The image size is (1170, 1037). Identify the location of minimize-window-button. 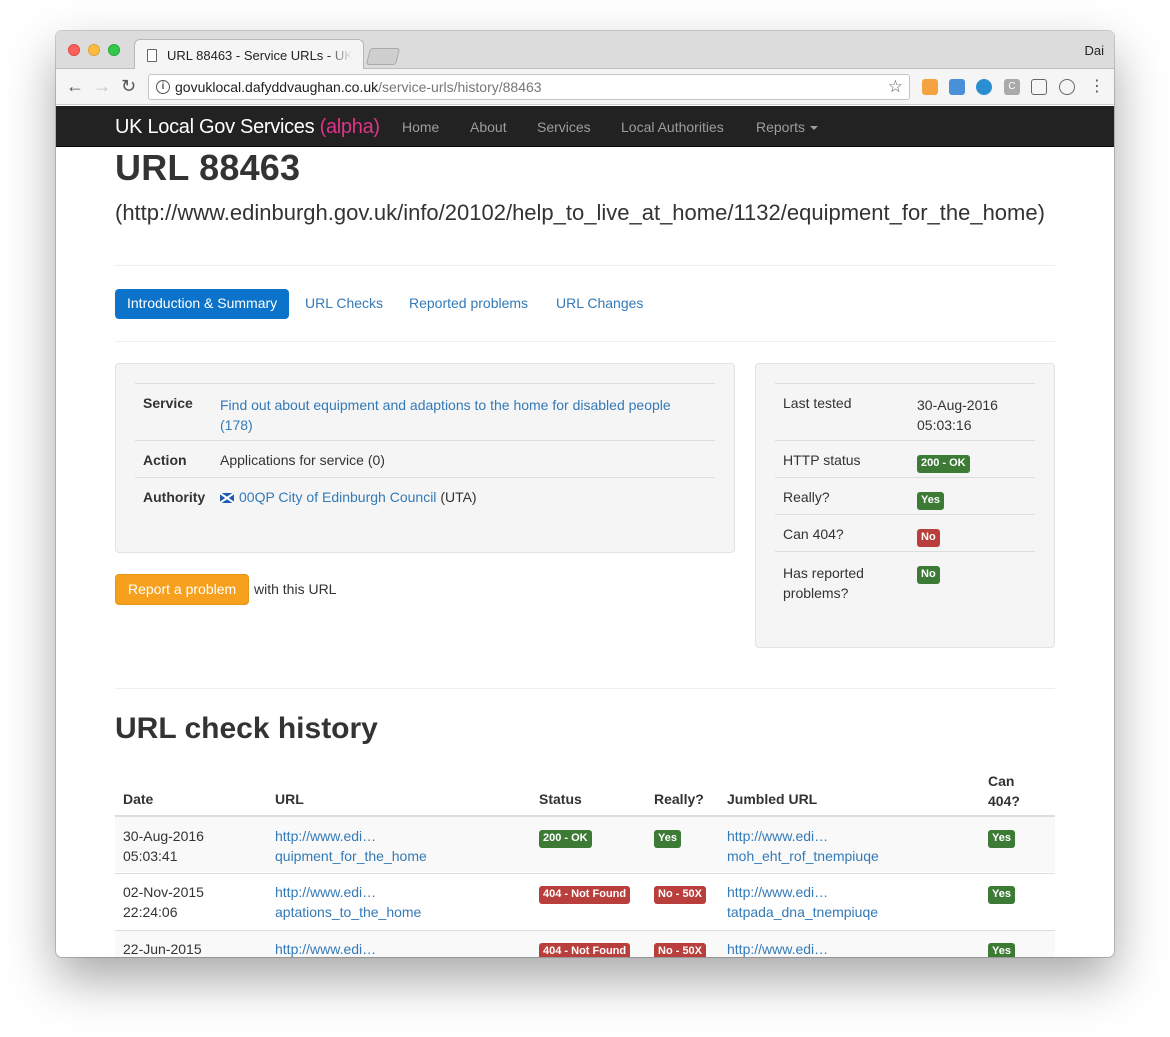
(94, 50).